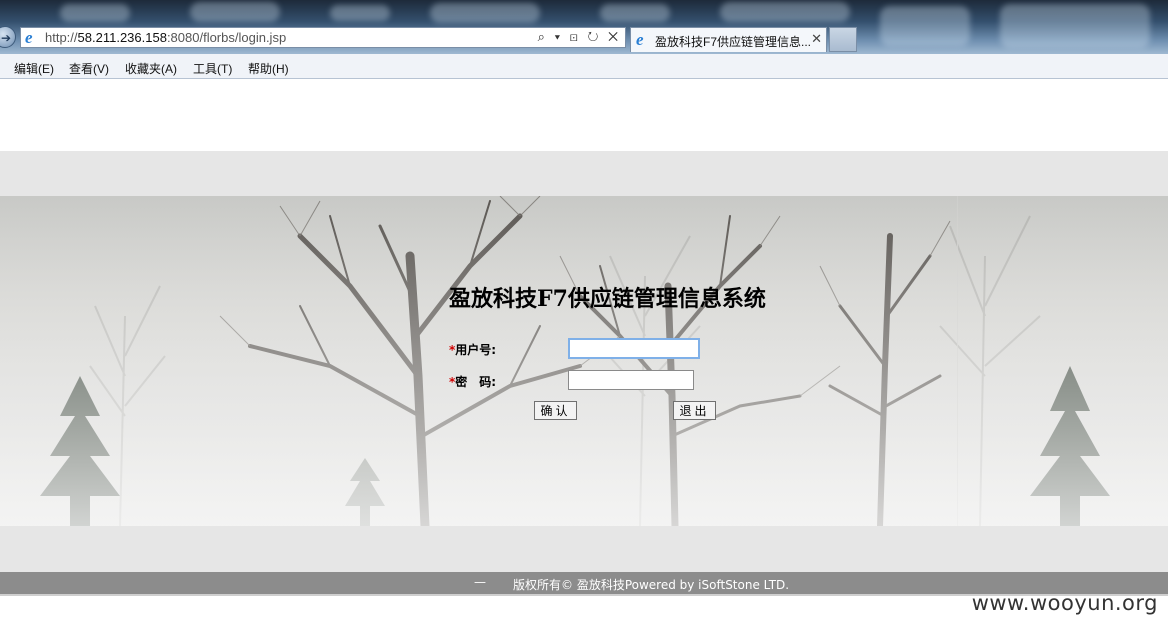 The image size is (1168, 633). I want to click on close-icon: ✕, so click(816, 39).